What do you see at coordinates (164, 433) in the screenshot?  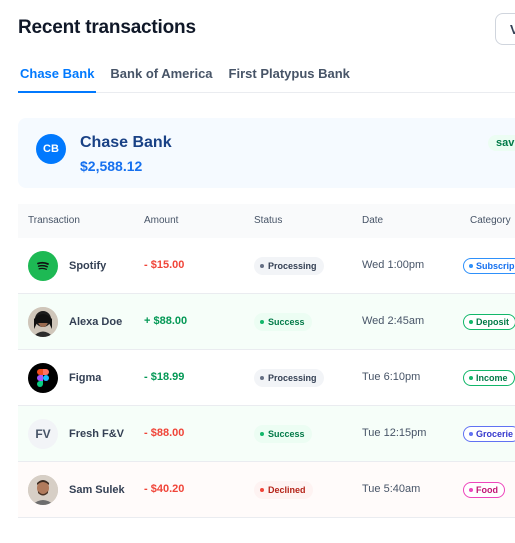 I see `transaction-amount: - $88.00` at bounding box center [164, 433].